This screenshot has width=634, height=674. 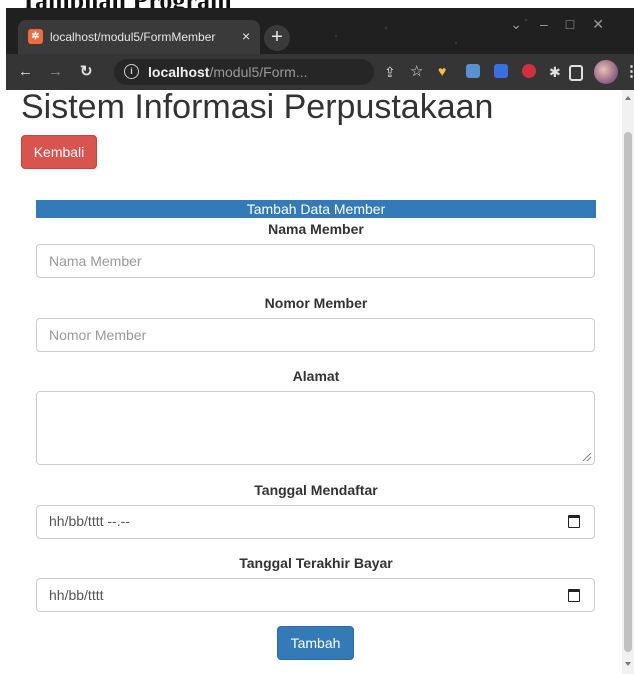 I want to click on forward-icon: →, so click(x=55, y=72).